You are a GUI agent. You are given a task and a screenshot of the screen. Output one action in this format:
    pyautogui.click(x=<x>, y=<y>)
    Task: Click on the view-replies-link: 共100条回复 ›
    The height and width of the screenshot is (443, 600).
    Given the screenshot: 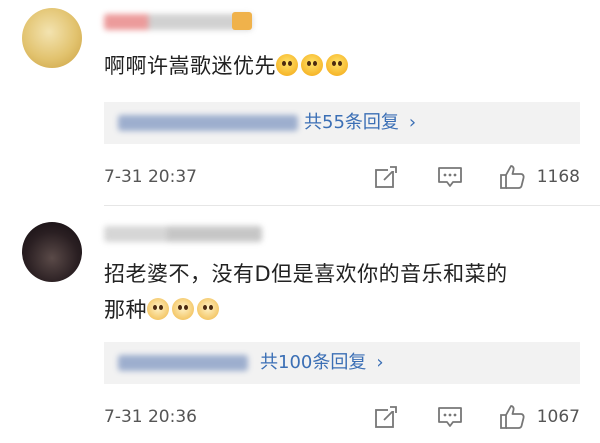 What is the action you would take?
    pyautogui.click(x=322, y=363)
    